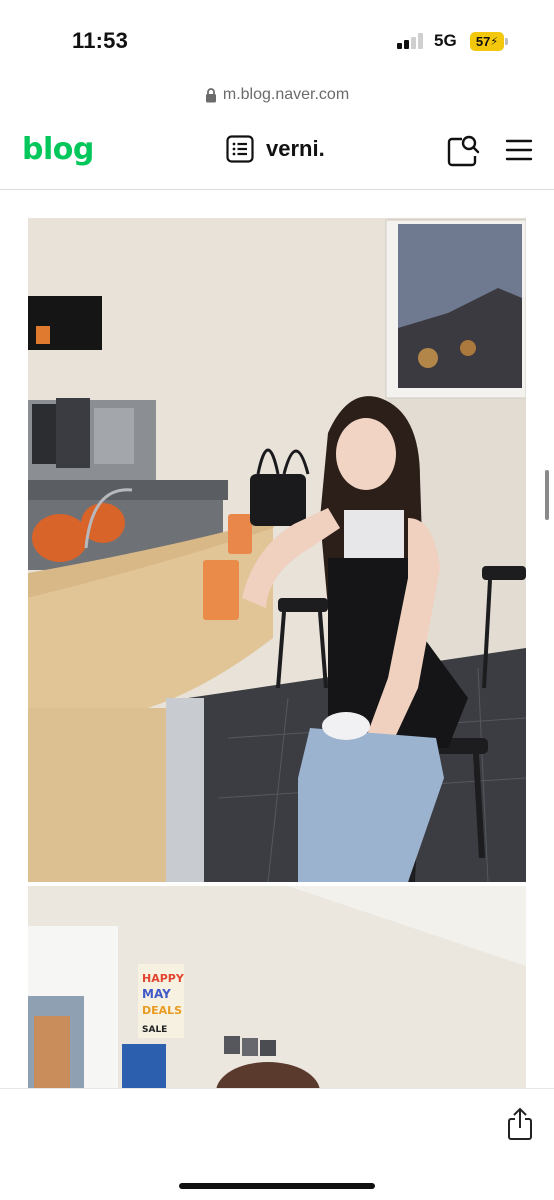 Image resolution: width=554 pixels, height=1200 pixels. What do you see at coordinates (494, 42) in the screenshot?
I see `bolt-icon: ⚡` at bounding box center [494, 42].